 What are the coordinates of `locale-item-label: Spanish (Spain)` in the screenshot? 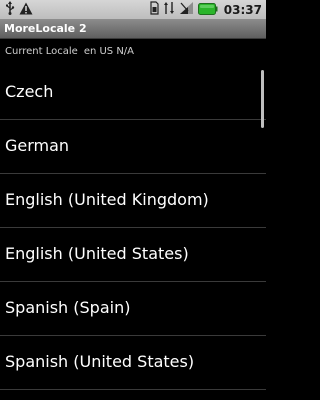 It's located at (68, 307).